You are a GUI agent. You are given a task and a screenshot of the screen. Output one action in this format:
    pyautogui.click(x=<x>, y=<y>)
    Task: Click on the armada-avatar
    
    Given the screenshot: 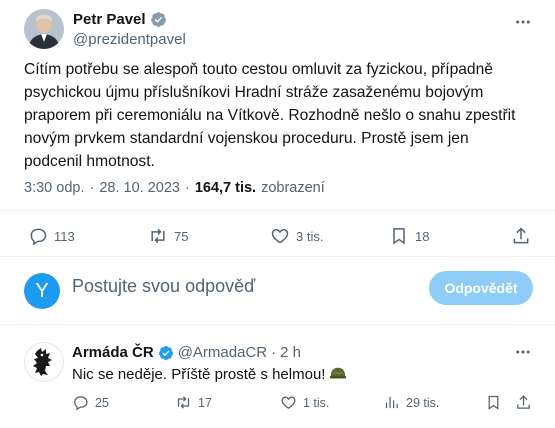 What is the action you would take?
    pyautogui.click(x=44, y=362)
    